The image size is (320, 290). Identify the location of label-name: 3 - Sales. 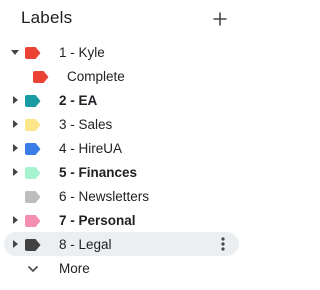
(86, 124).